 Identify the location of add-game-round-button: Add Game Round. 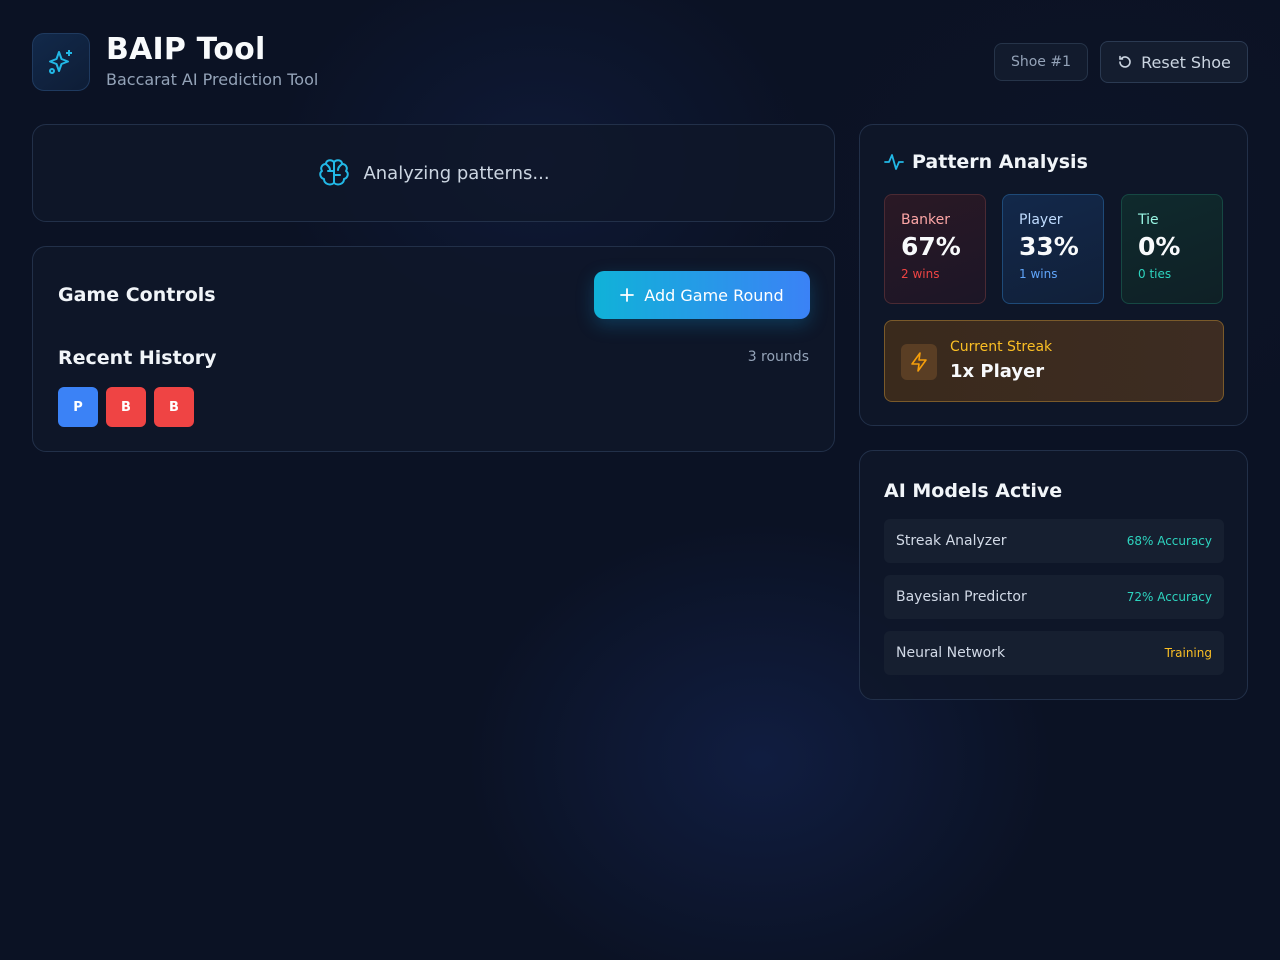
(702, 295).